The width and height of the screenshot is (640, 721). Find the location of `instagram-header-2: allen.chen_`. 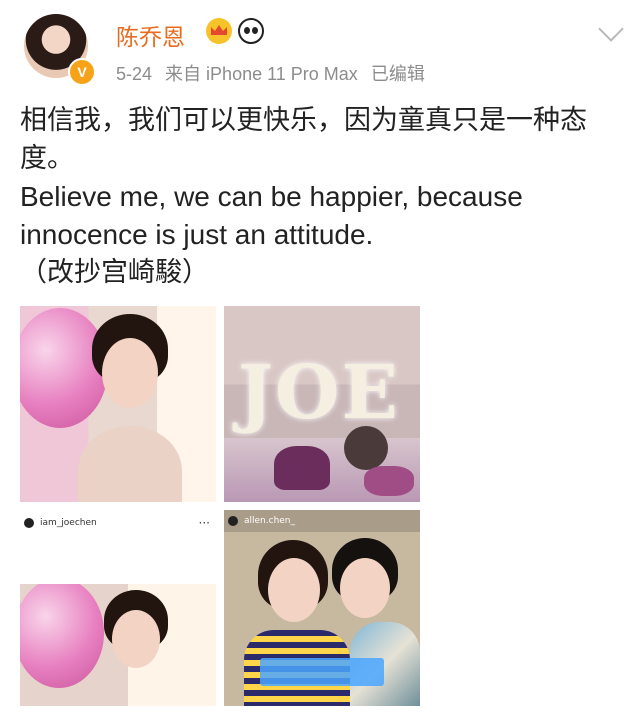

instagram-header-2: allen.chen_ is located at coordinates (322, 521).